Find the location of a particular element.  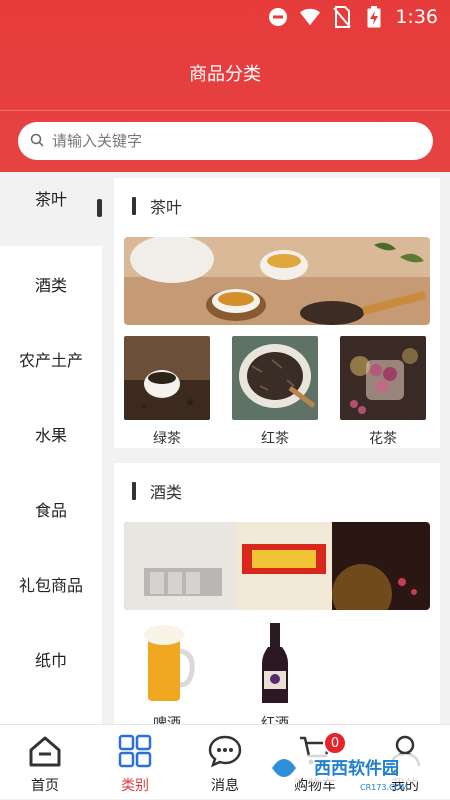

tab-messages: 消息 is located at coordinates (225, 762).